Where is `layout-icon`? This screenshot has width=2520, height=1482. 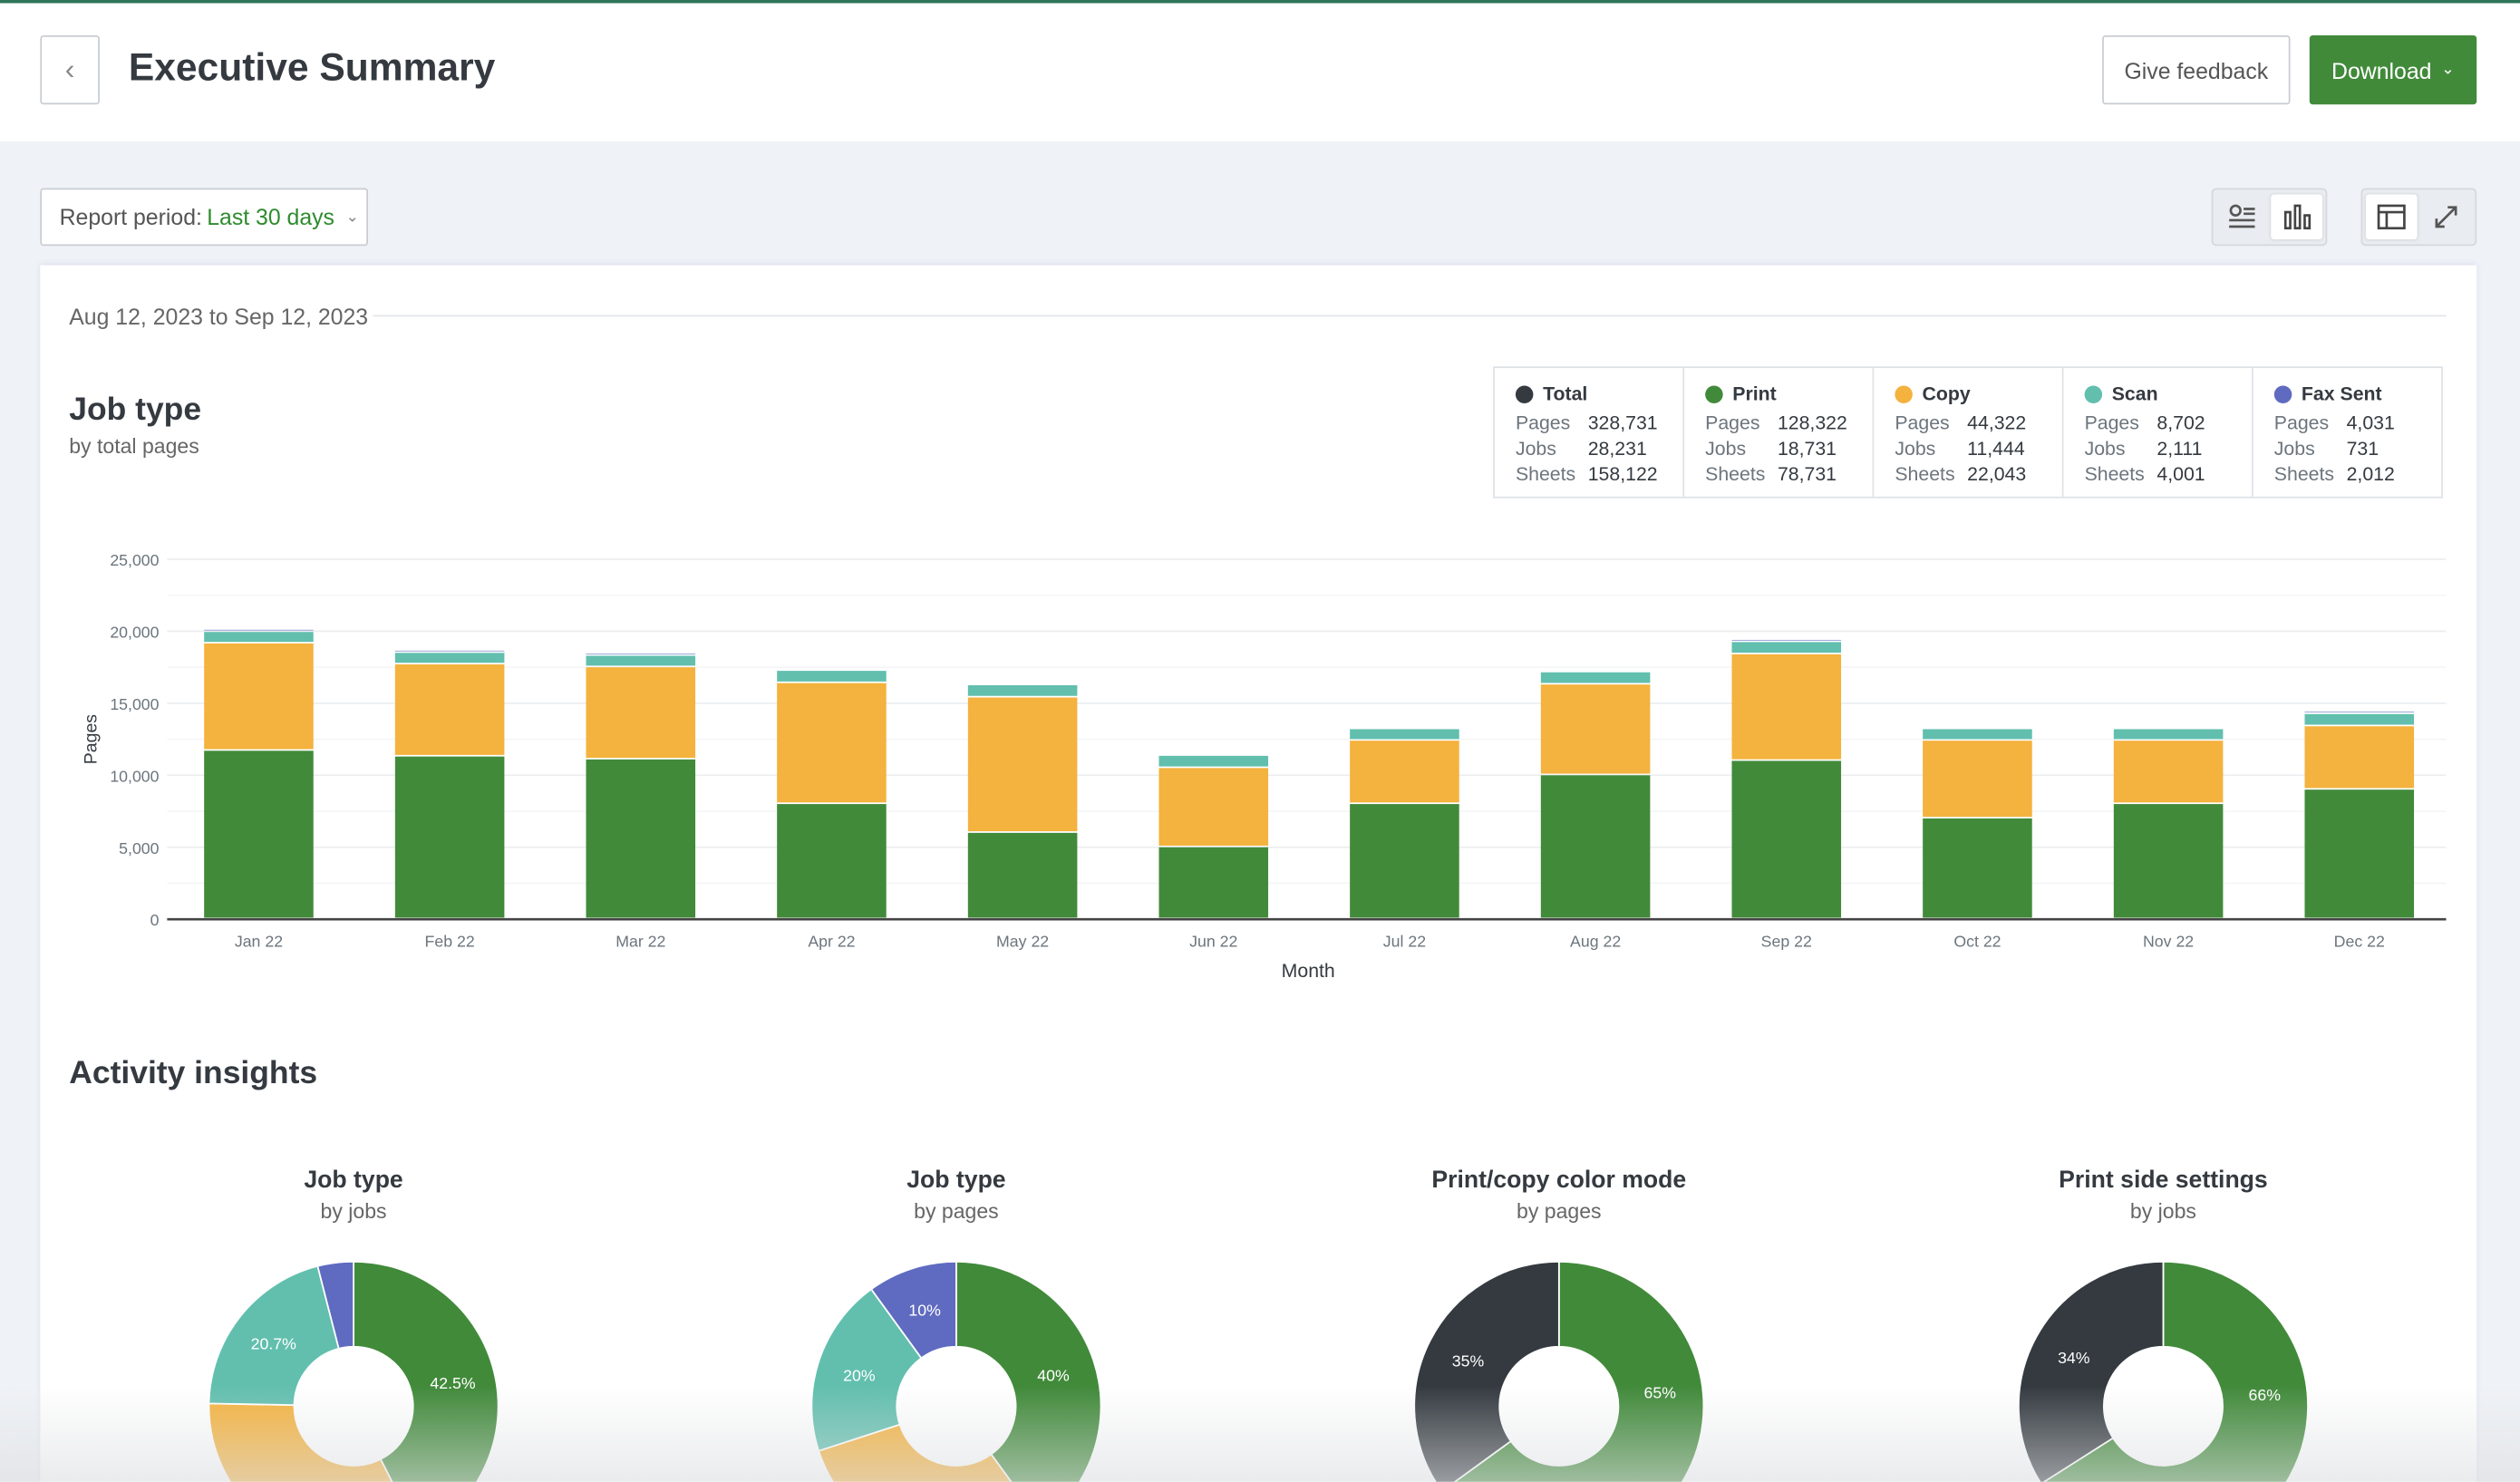
layout-icon is located at coordinates (2391, 217).